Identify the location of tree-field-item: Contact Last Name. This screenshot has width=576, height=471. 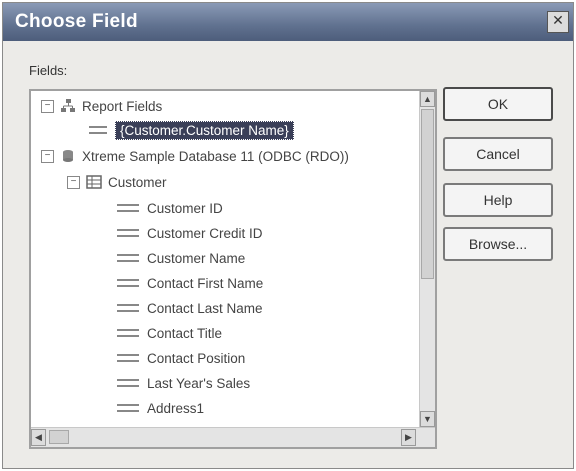
(190, 308).